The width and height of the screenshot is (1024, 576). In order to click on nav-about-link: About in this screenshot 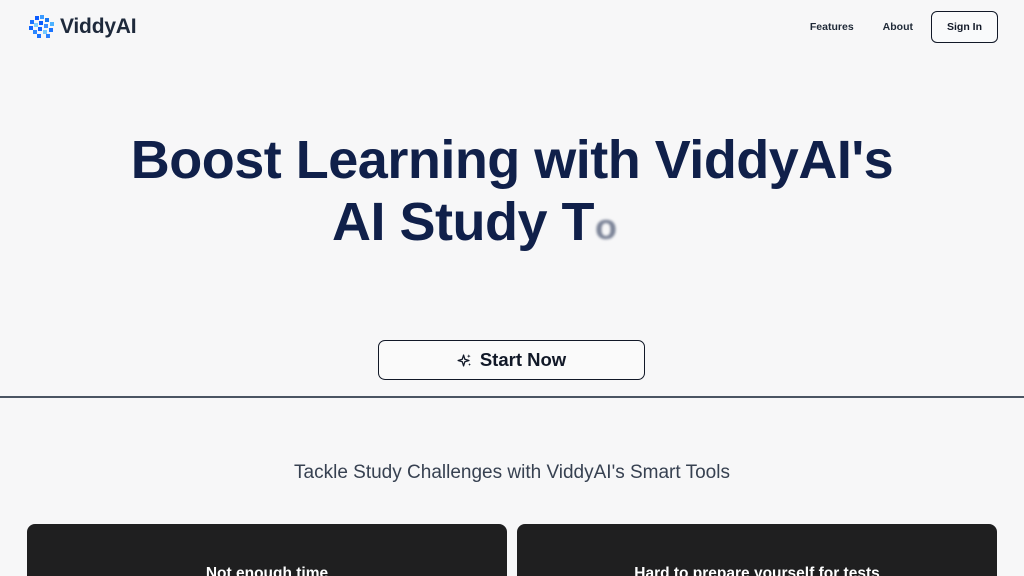, I will do `click(898, 27)`.